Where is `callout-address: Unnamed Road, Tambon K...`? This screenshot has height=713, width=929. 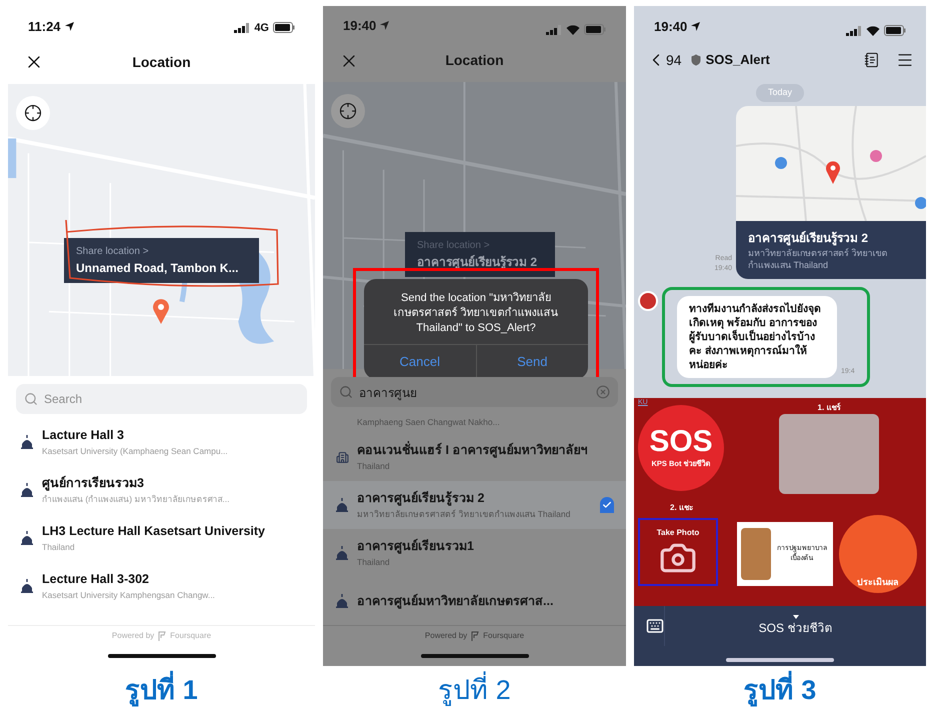
callout-address: Unnamed Road, Tambon K... is located at coordinates (158, 268).